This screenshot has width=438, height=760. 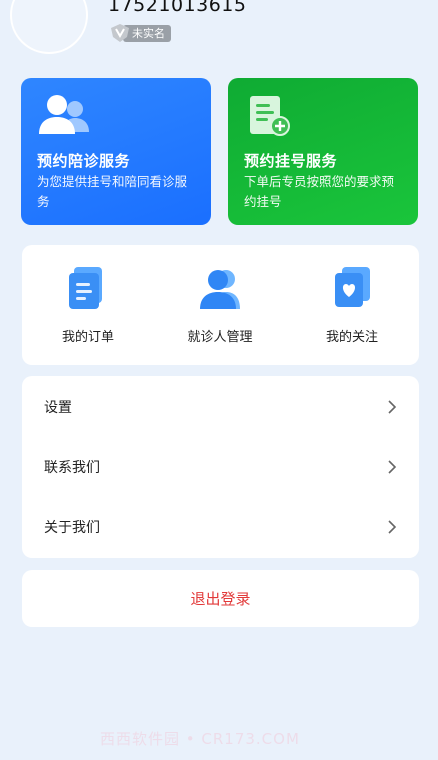 What do you see at coordinates (49, 27) in the screenshot?
I see `avatar` at bounding box center [49, 27].